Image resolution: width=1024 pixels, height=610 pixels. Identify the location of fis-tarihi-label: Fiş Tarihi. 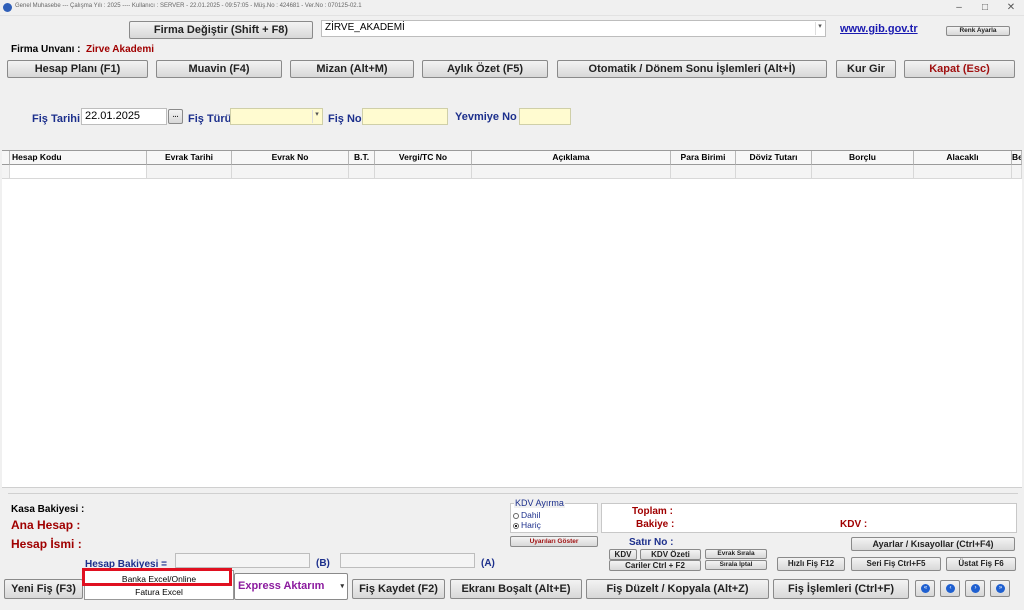
(56, 119).